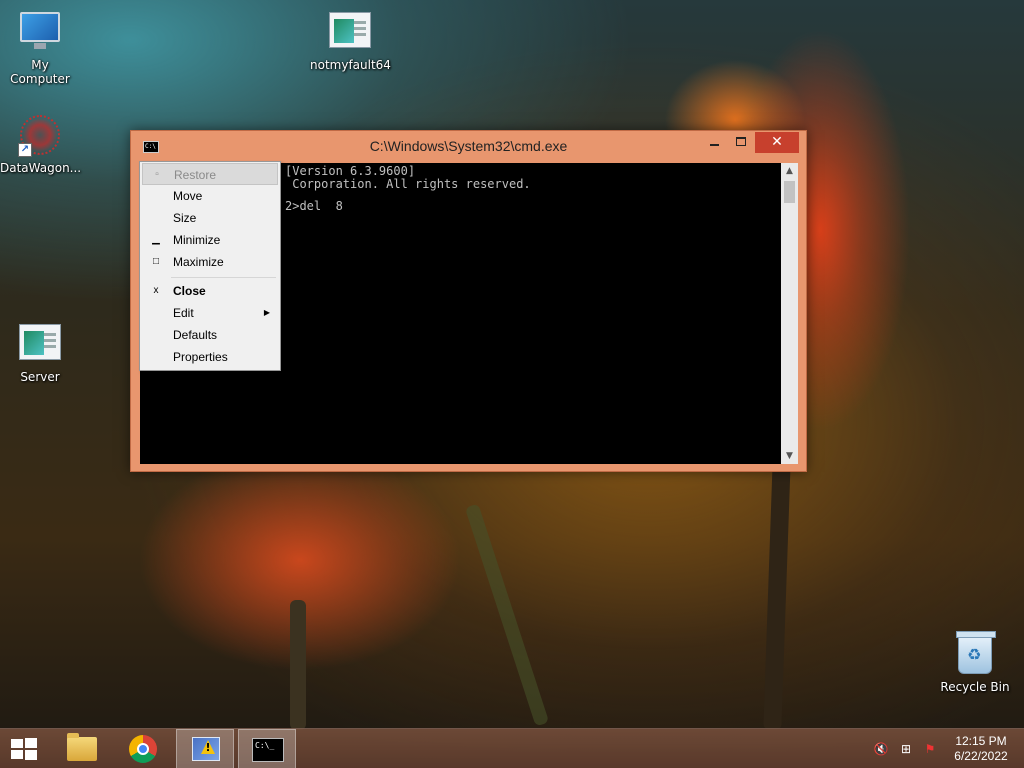  I want to click on folder-icon, so click(82, 747).